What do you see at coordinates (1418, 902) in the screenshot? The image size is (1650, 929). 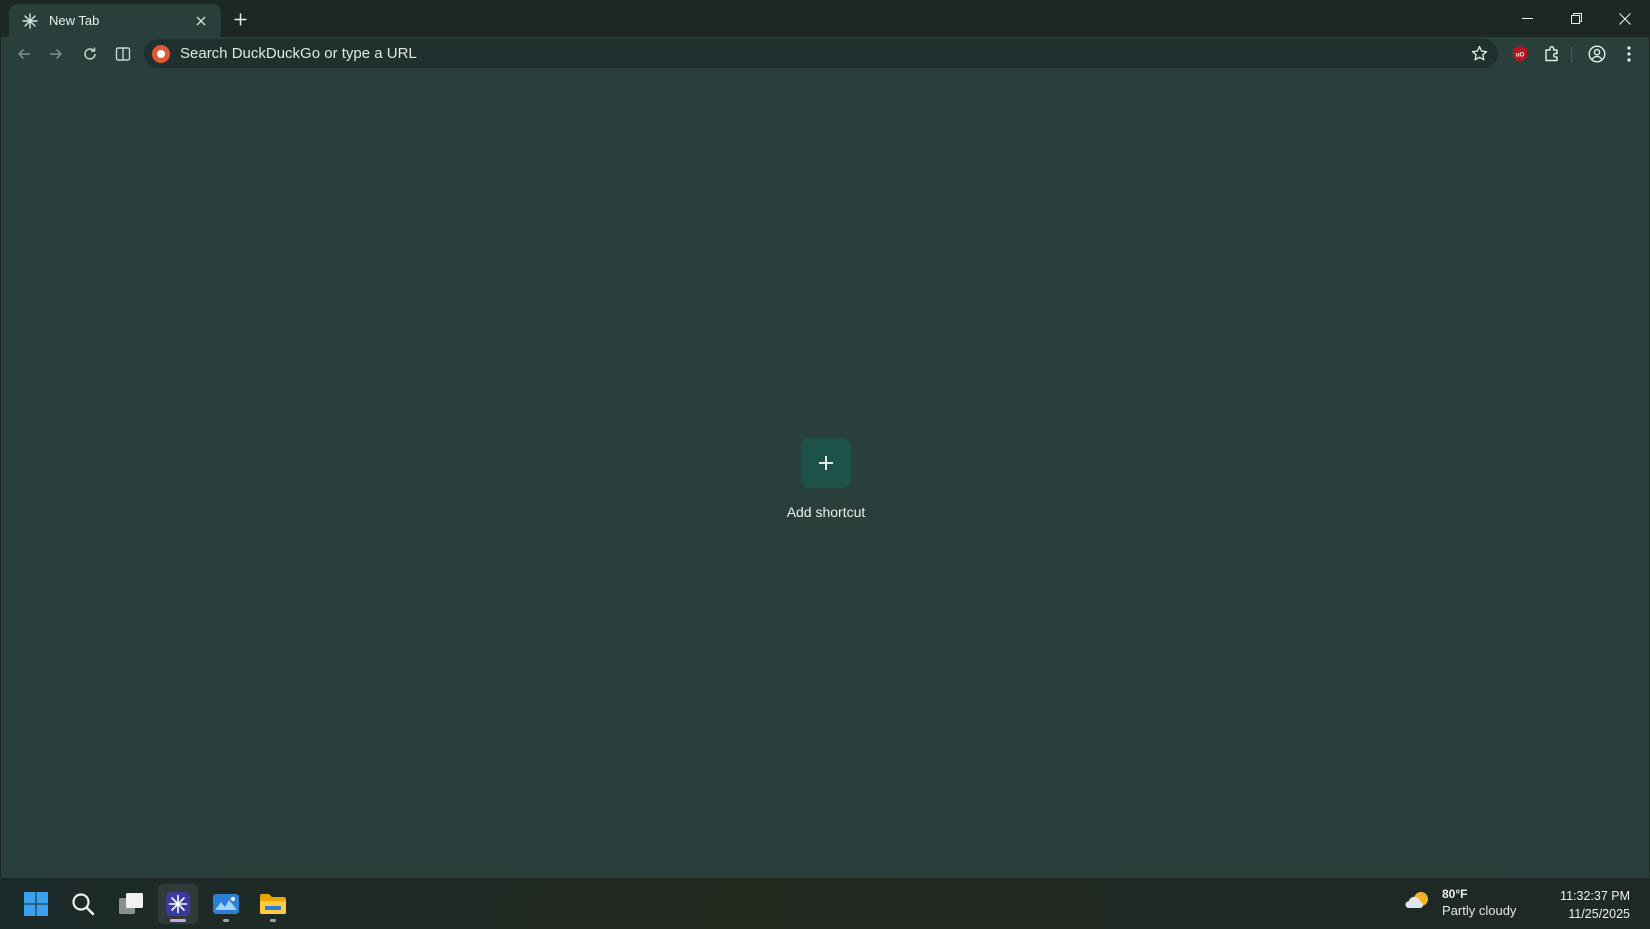 I see `partly-cloudy-icon` at bounding box center [1418, 902].